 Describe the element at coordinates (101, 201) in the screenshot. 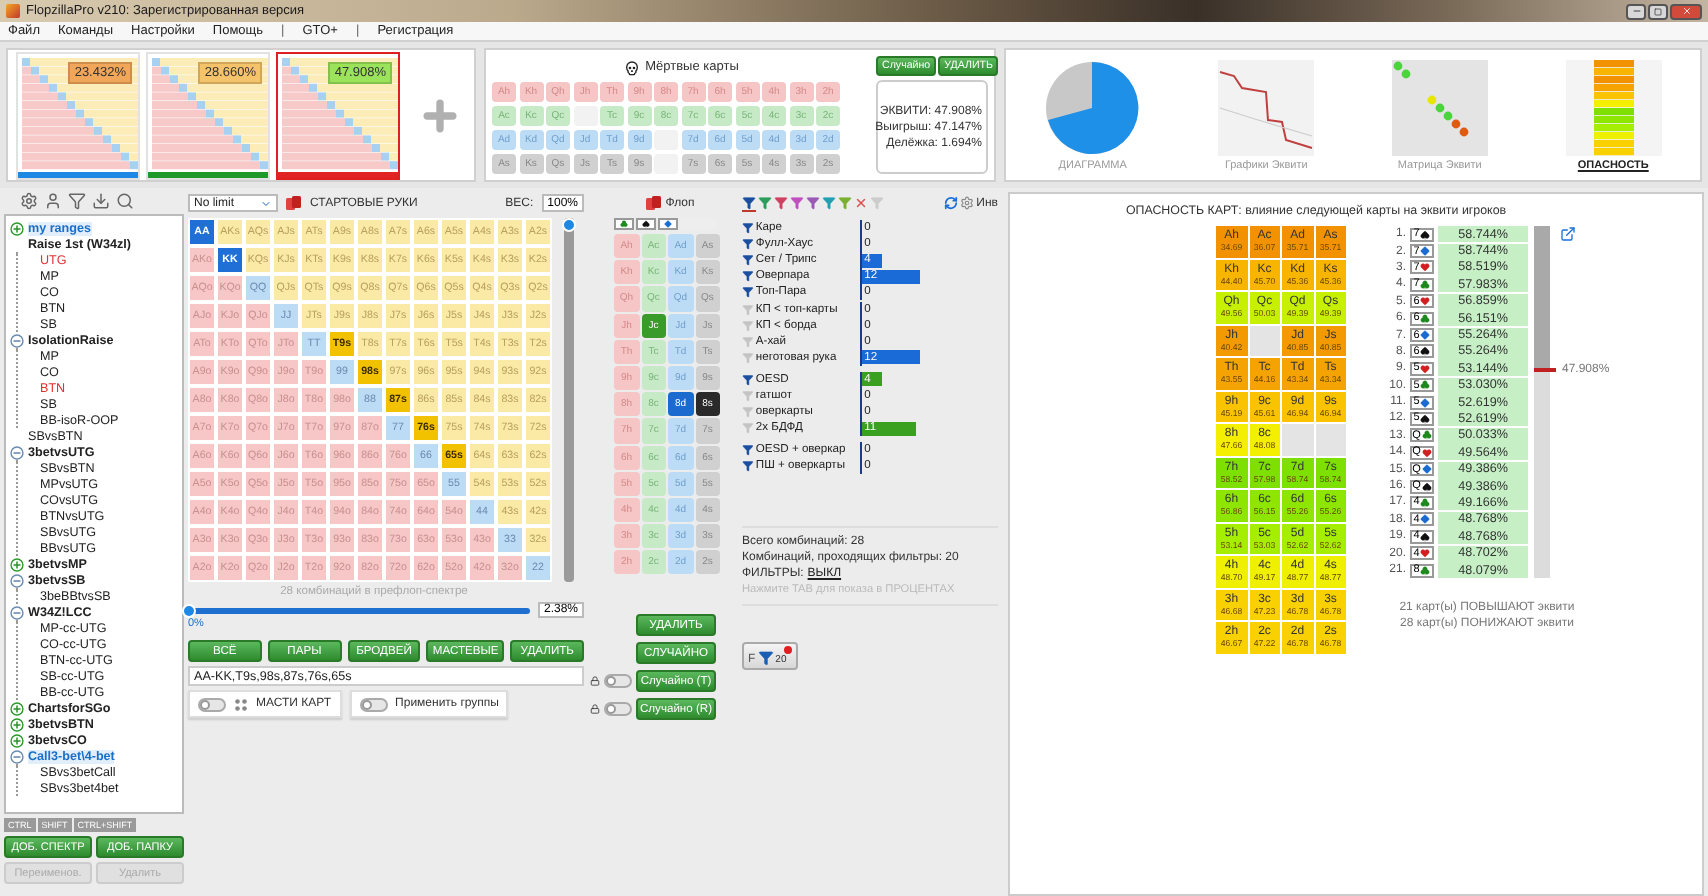

I see `download-icon` at that location.